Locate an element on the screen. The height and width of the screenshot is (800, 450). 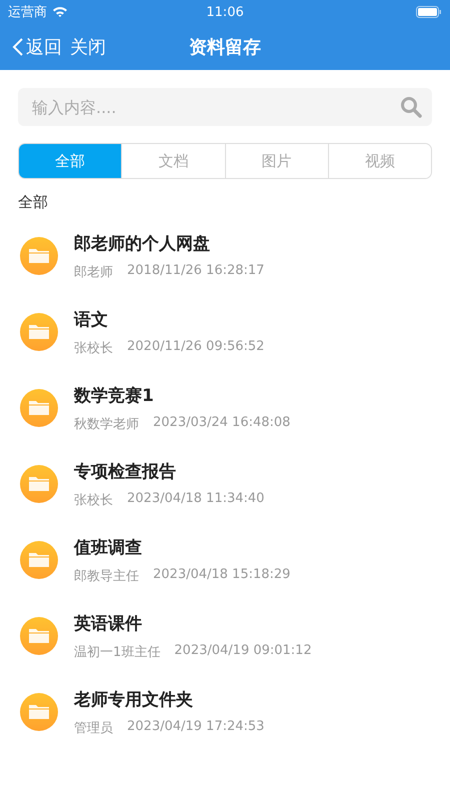
back-chevron-icon is located at coordinates (18, 47).